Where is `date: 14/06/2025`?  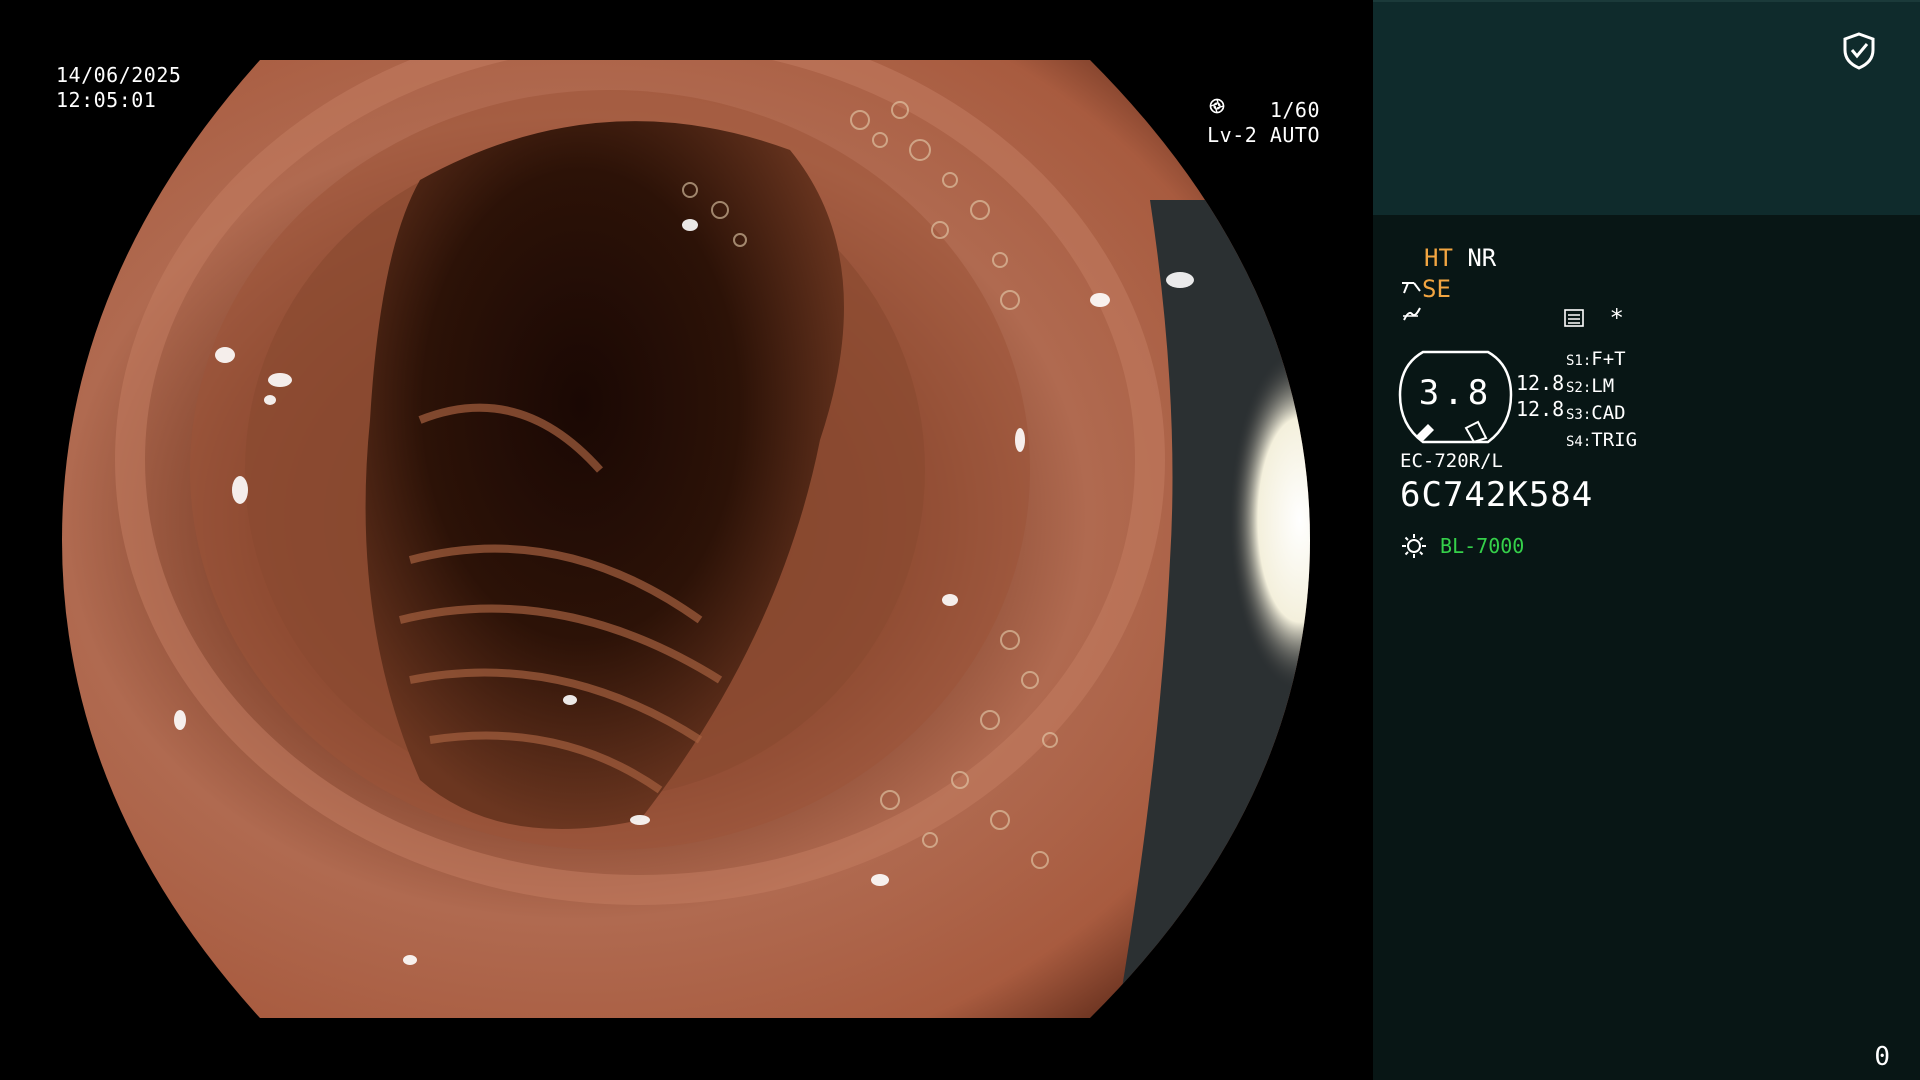 date: 14/06/2025 is located at coordinates (119, 75).